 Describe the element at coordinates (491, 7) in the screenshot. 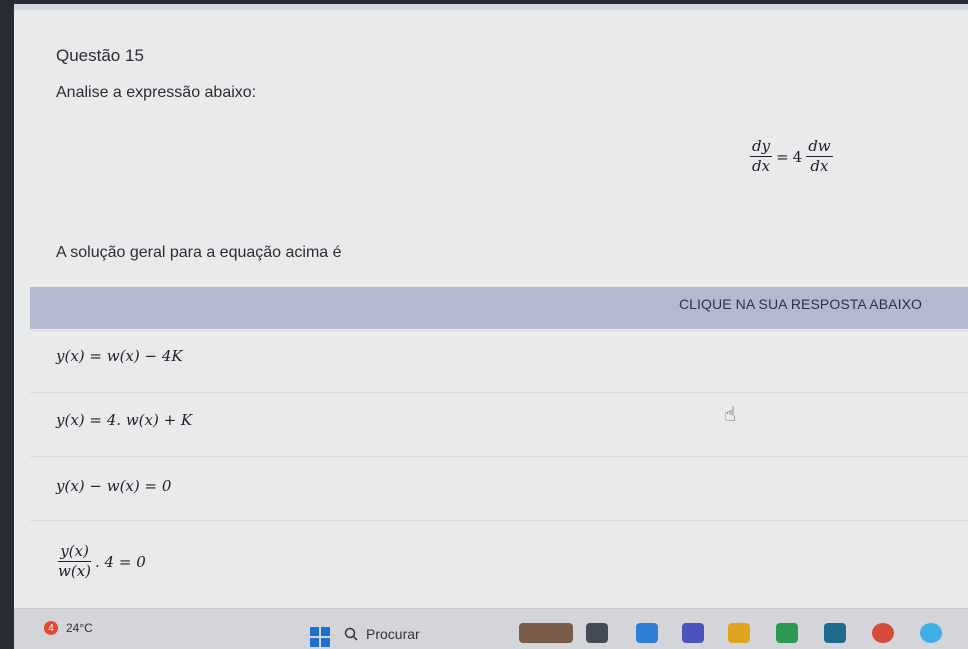

I see `browser-top-strip` at that location.